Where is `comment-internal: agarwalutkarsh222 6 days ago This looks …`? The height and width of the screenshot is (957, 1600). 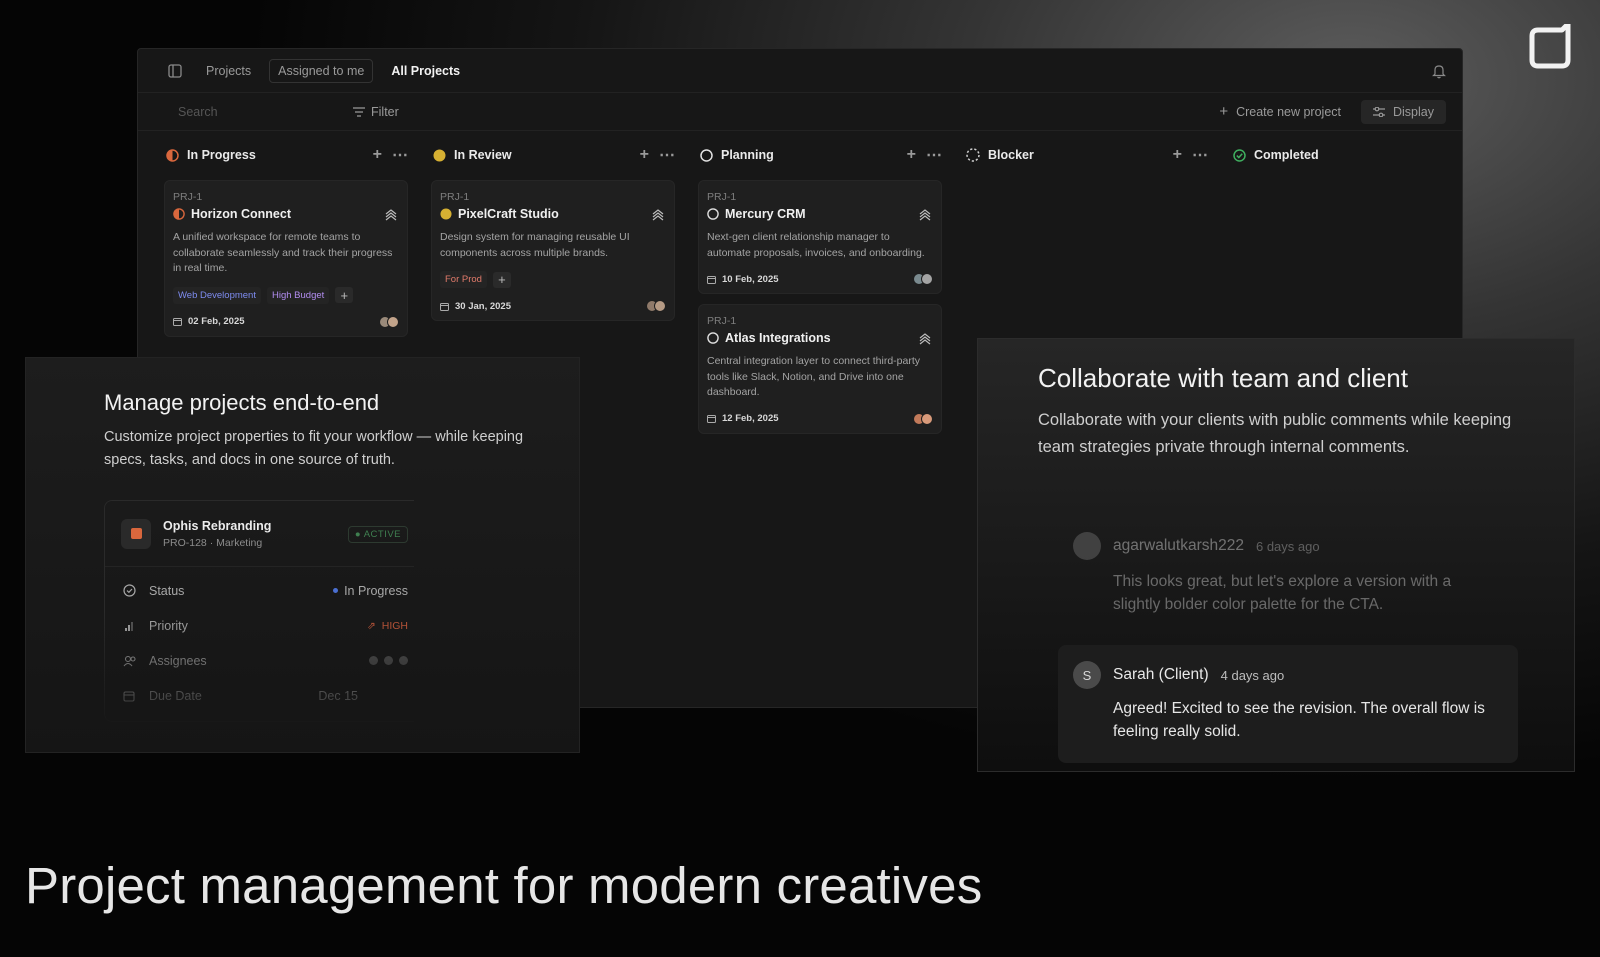
comment-internal: agarwalutkarsh222 6 days ago This looks … is located at coordinates (1273, 574).